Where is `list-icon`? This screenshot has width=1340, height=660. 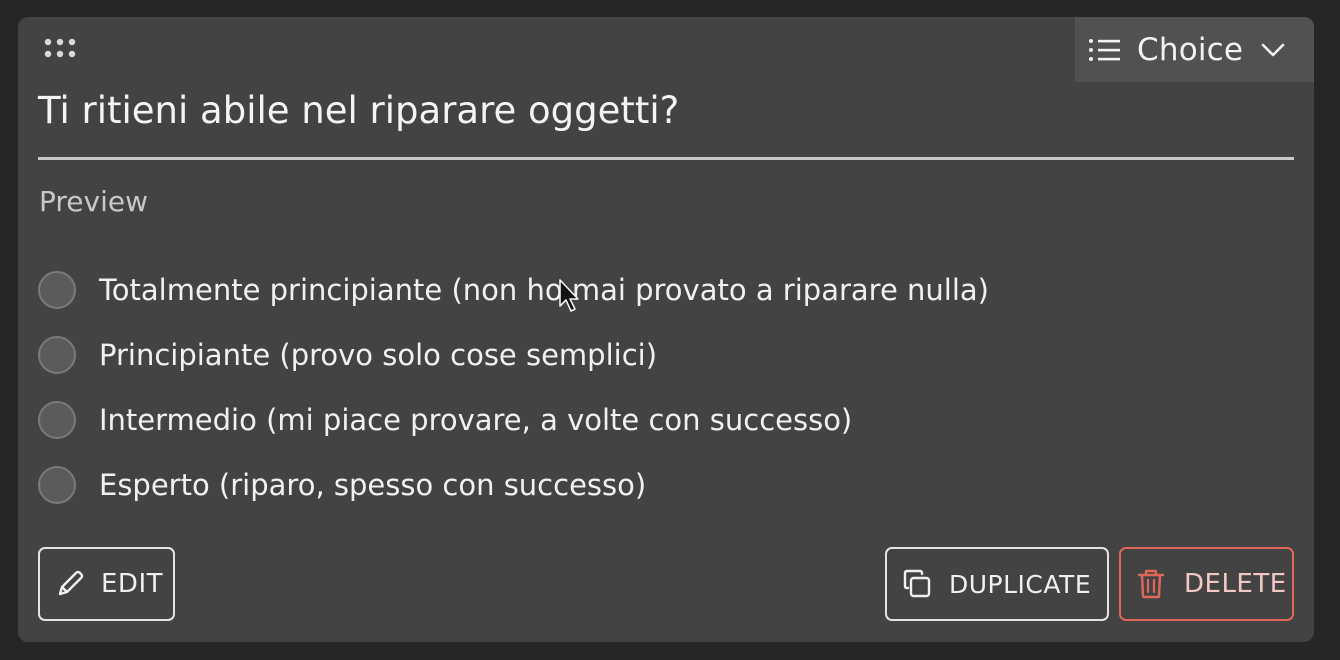
list-icon is located at coordinates (1104, 49).